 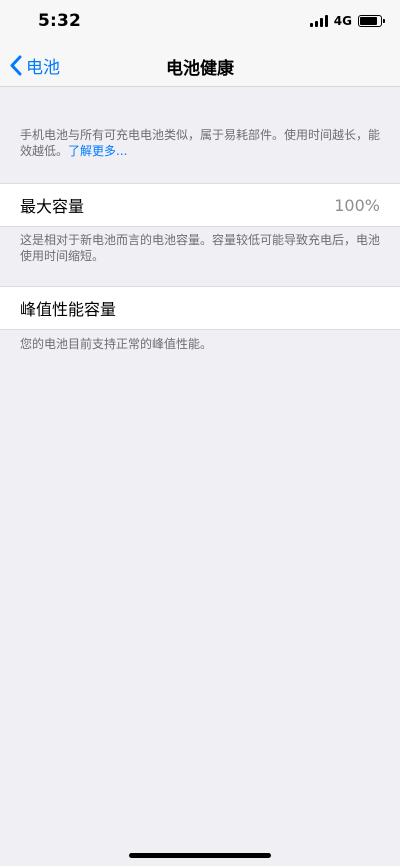 I want to click on status-time: 5:32, so click(x=60, y=21).